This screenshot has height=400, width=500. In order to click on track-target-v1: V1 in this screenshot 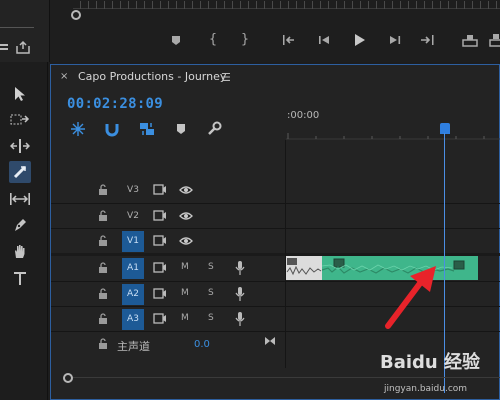, I will do `click(133, 241)`.